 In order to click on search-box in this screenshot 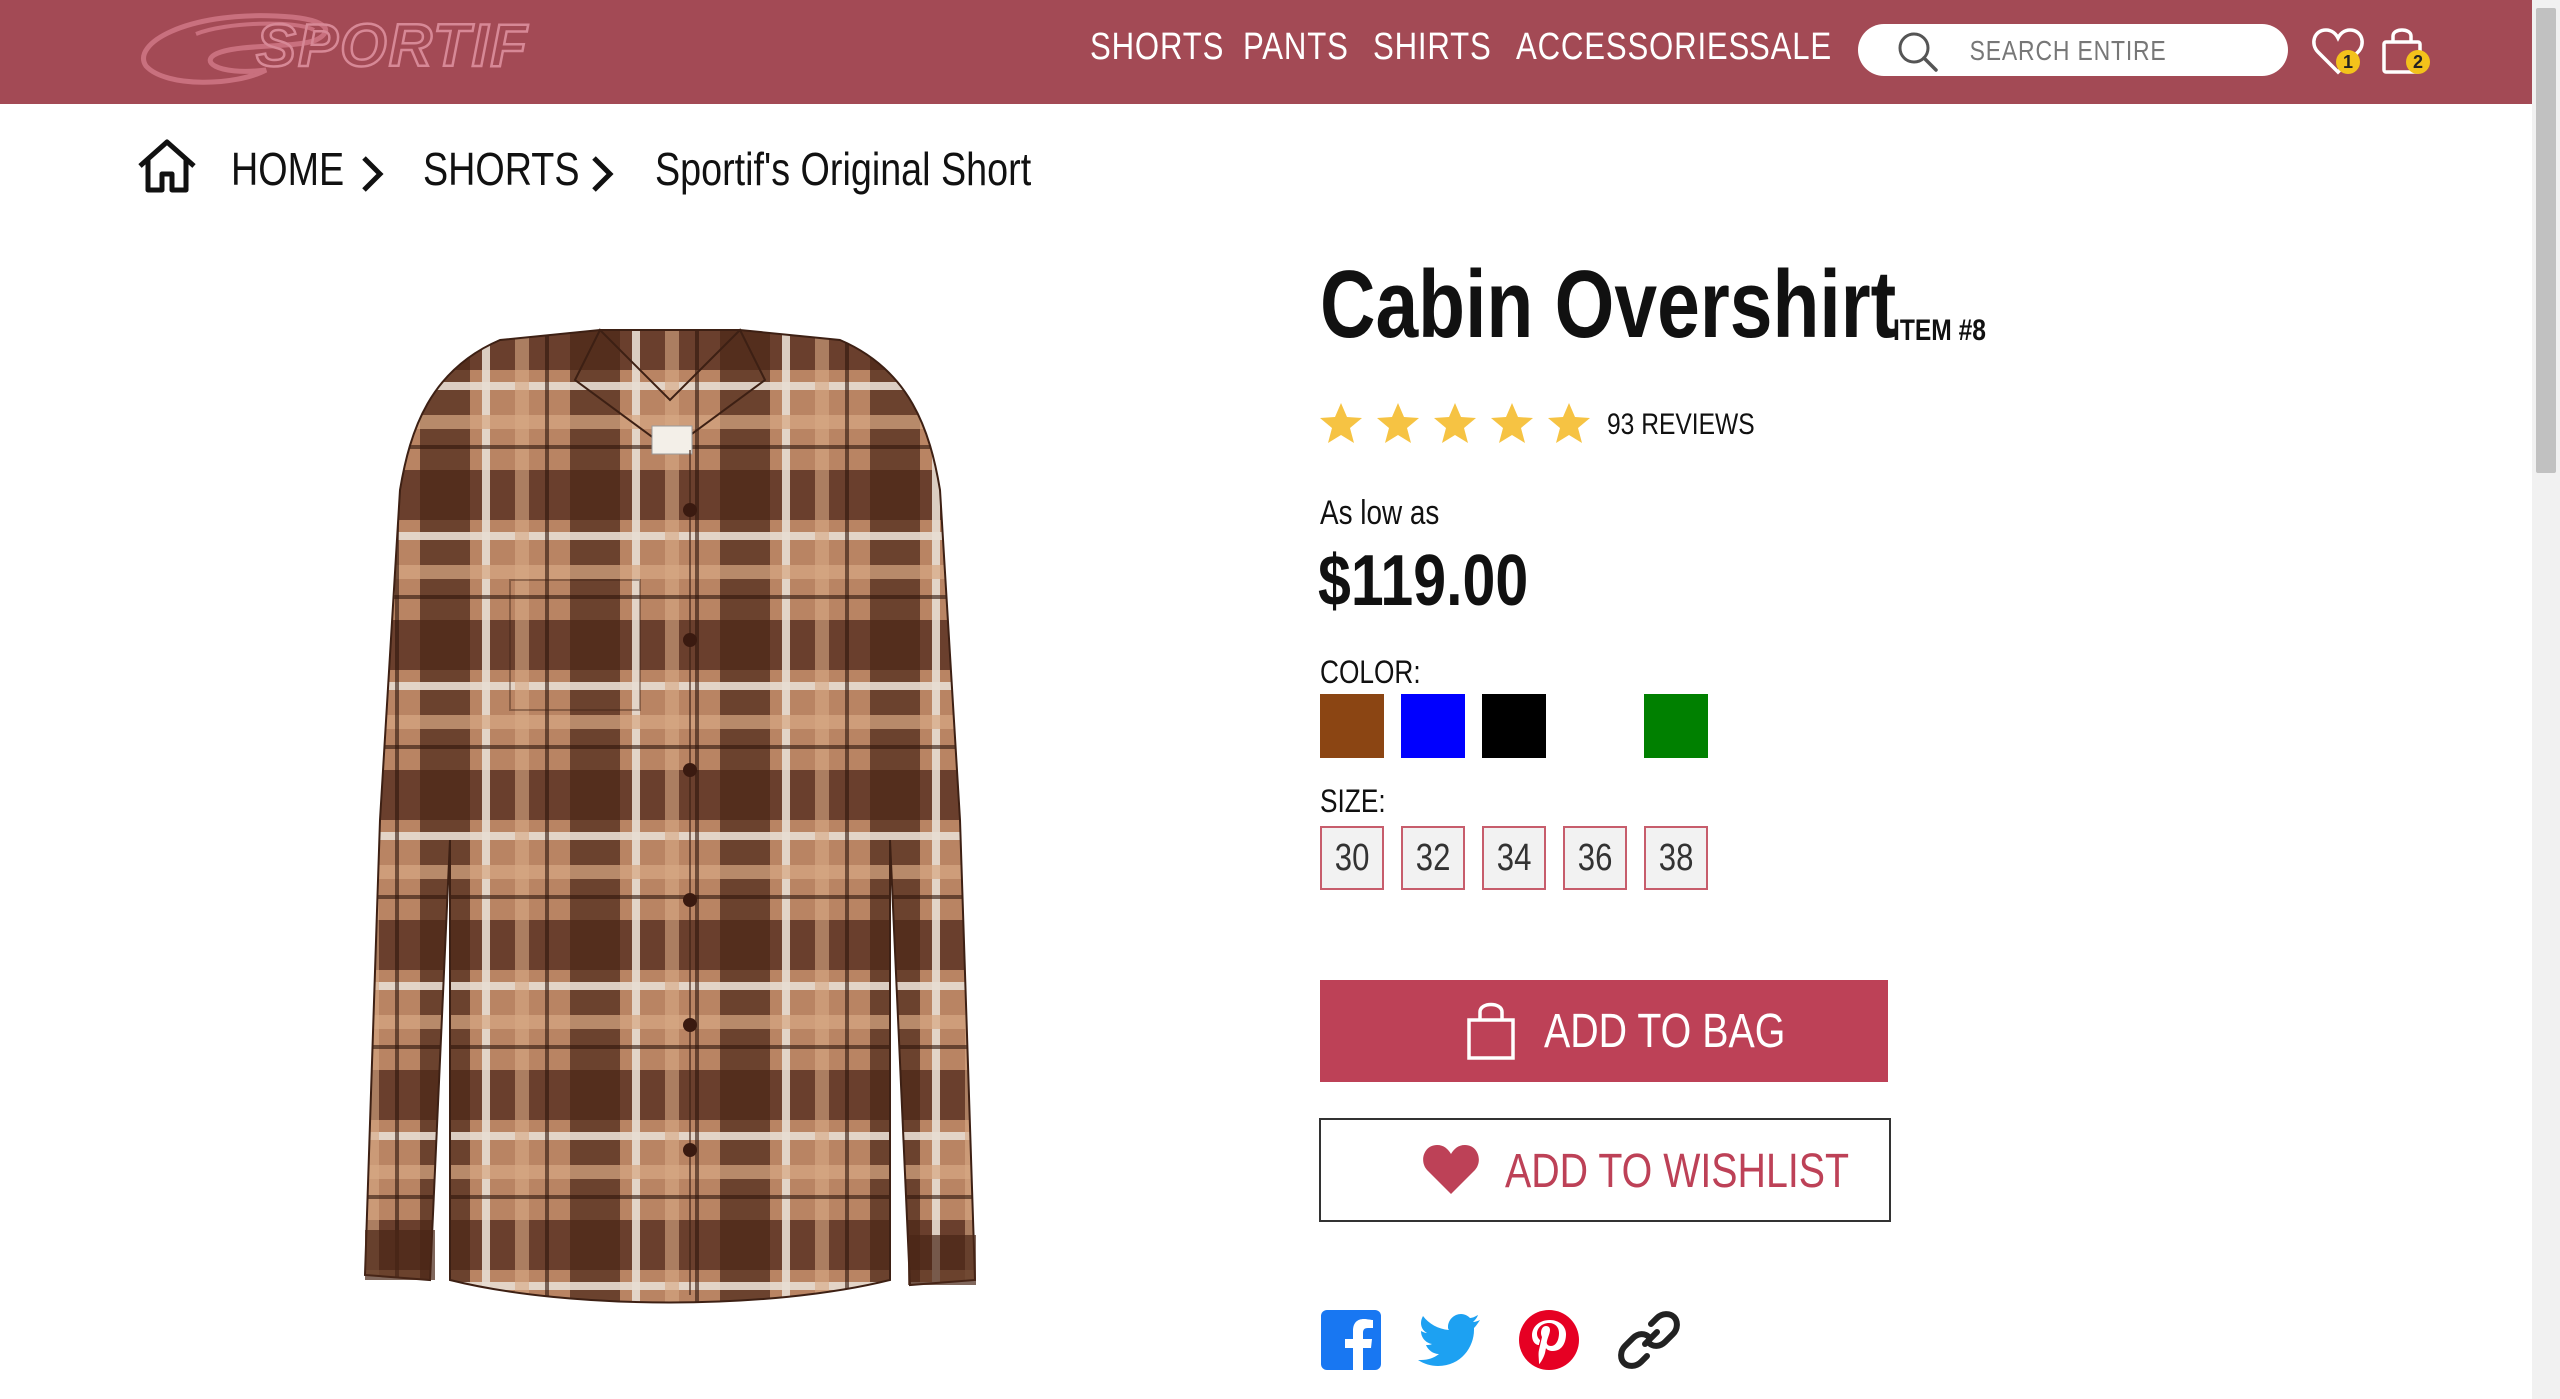, I will do `click(2073, 50)`.